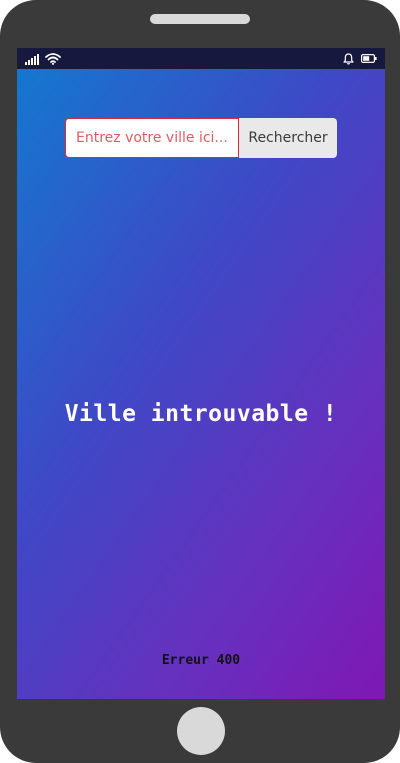 The height and width of the screenshot is (763, 400). What do you see at coordinates (201, 731) in the screenshot?
I see `home-button` at bounding box center [201, 731].